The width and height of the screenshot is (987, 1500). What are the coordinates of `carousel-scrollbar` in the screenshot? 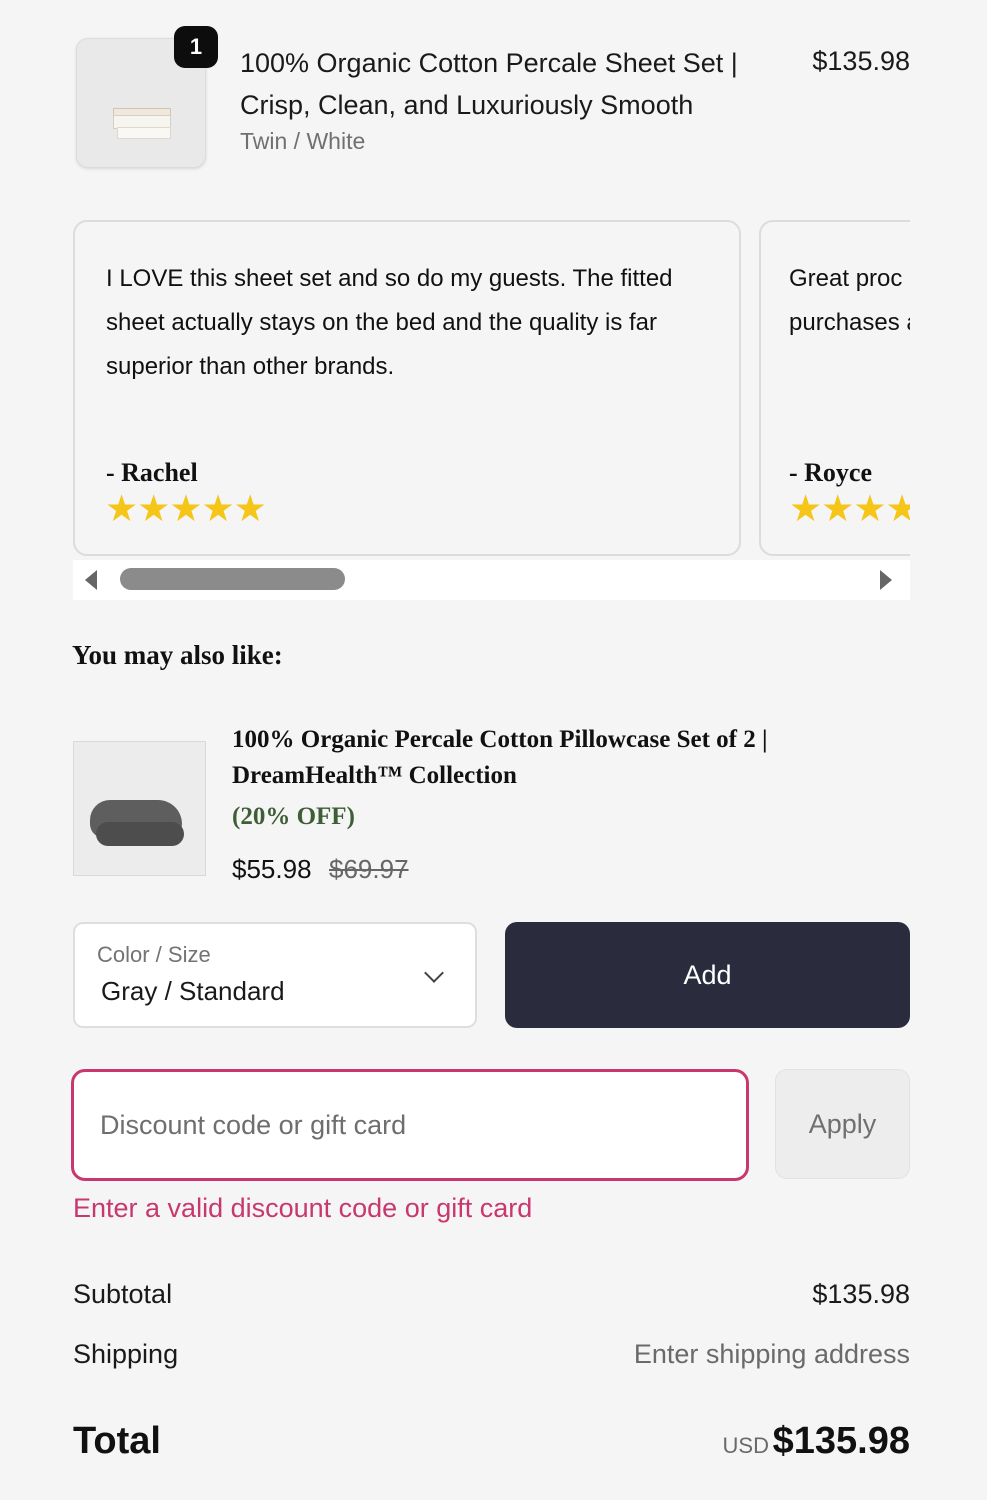 It's located at (491, 580).